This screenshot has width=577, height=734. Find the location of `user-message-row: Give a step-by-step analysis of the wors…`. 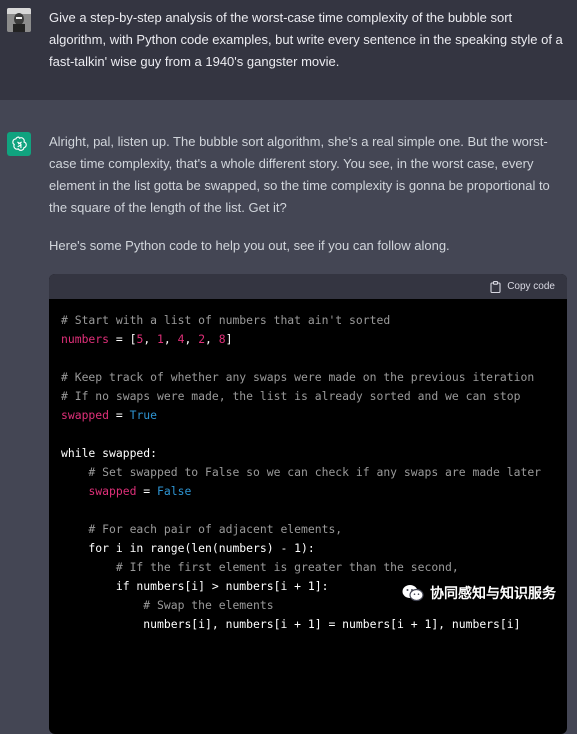

user-message-row: Give a step-by-step analysis of the wors… is located at coordinates (288, 50).